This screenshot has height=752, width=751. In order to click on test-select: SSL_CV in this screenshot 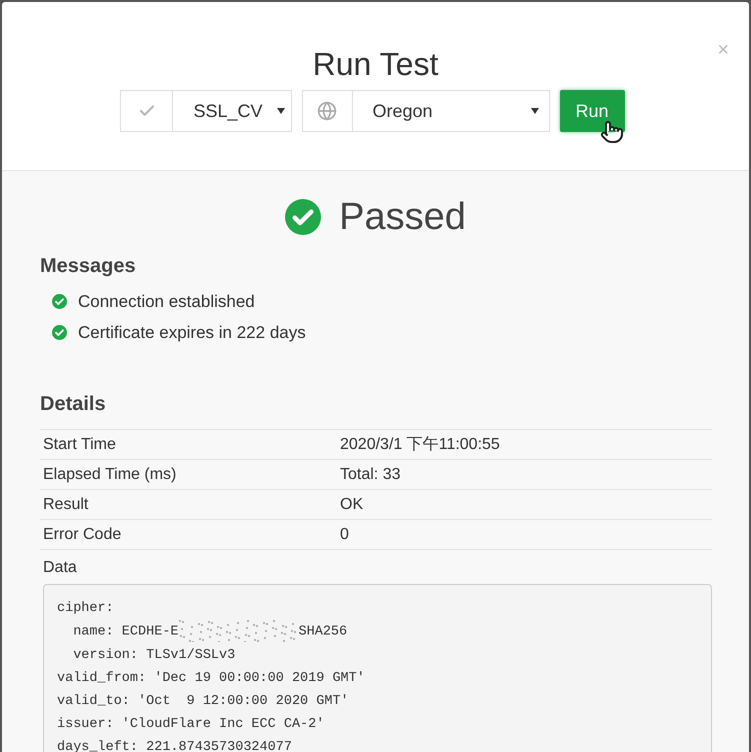, I will do `click(206, 111)`.